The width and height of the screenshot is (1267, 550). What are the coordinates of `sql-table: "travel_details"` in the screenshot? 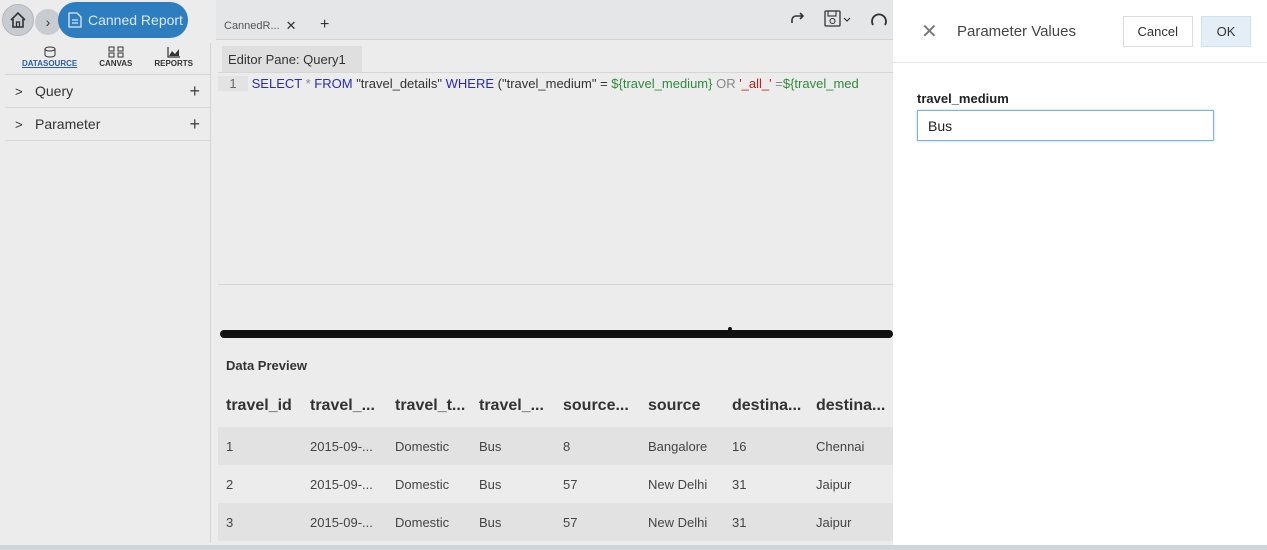 It's located at (399, 83).